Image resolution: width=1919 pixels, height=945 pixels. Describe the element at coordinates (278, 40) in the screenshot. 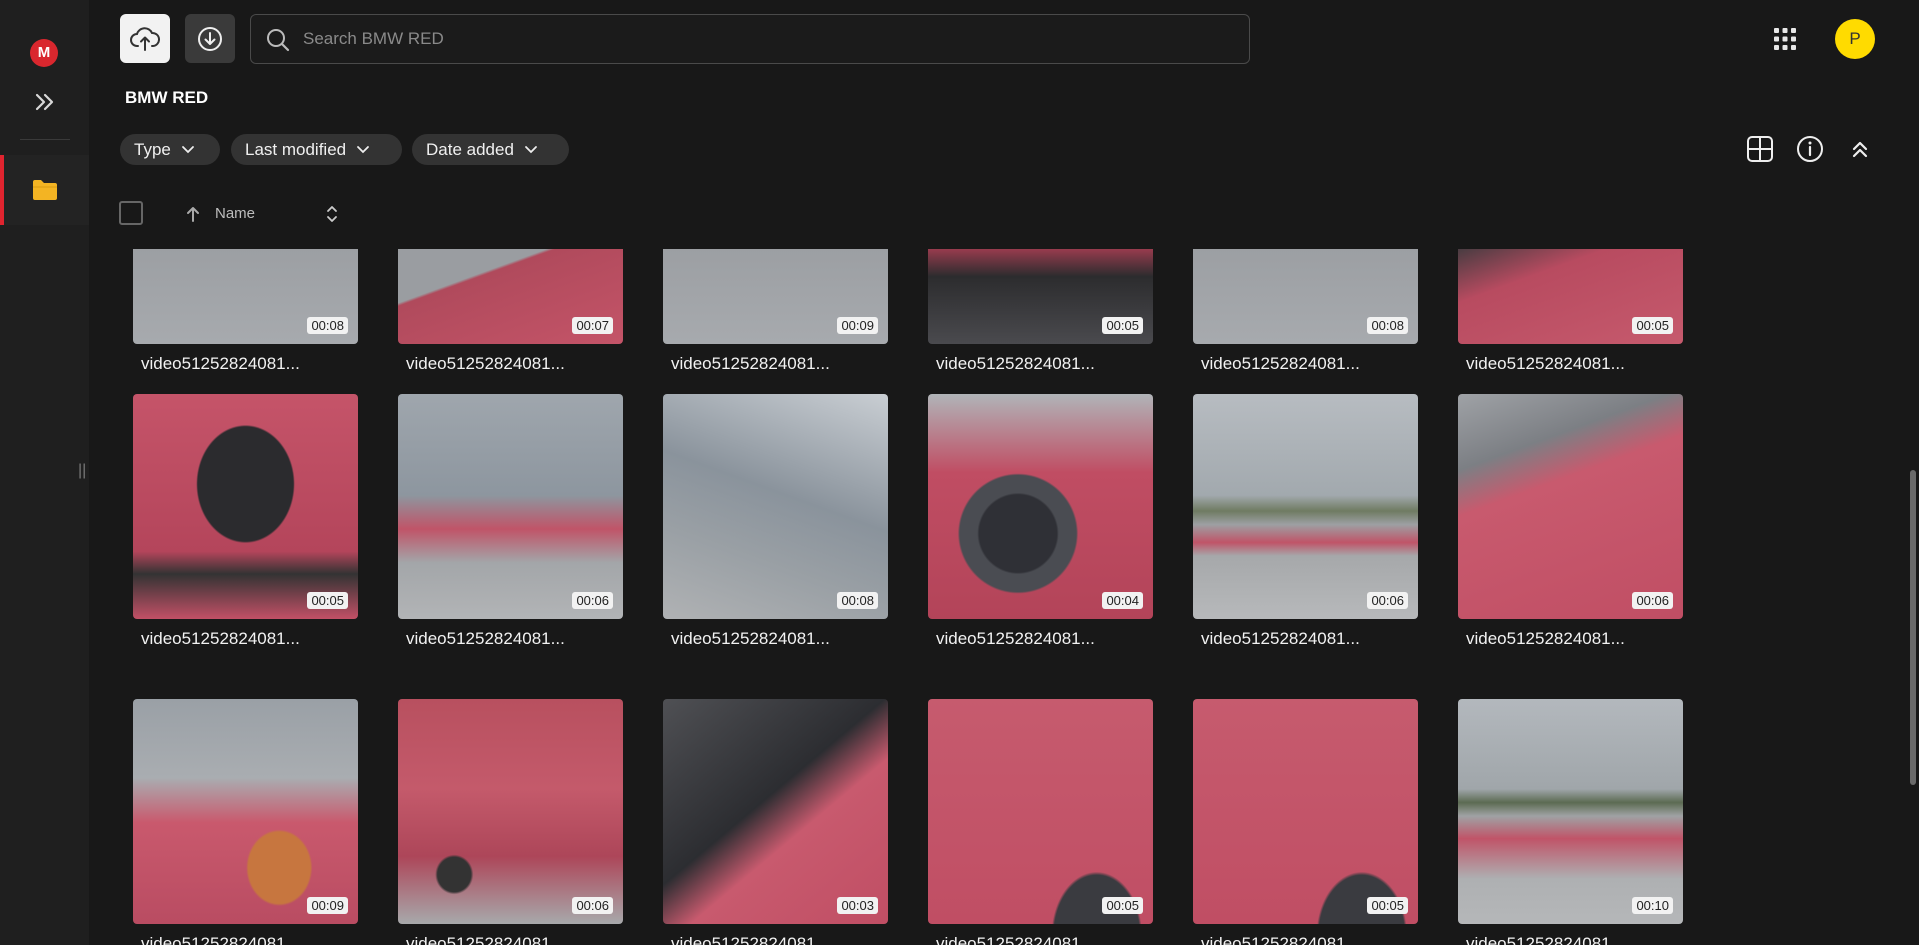

I see `search-icon` at that location.